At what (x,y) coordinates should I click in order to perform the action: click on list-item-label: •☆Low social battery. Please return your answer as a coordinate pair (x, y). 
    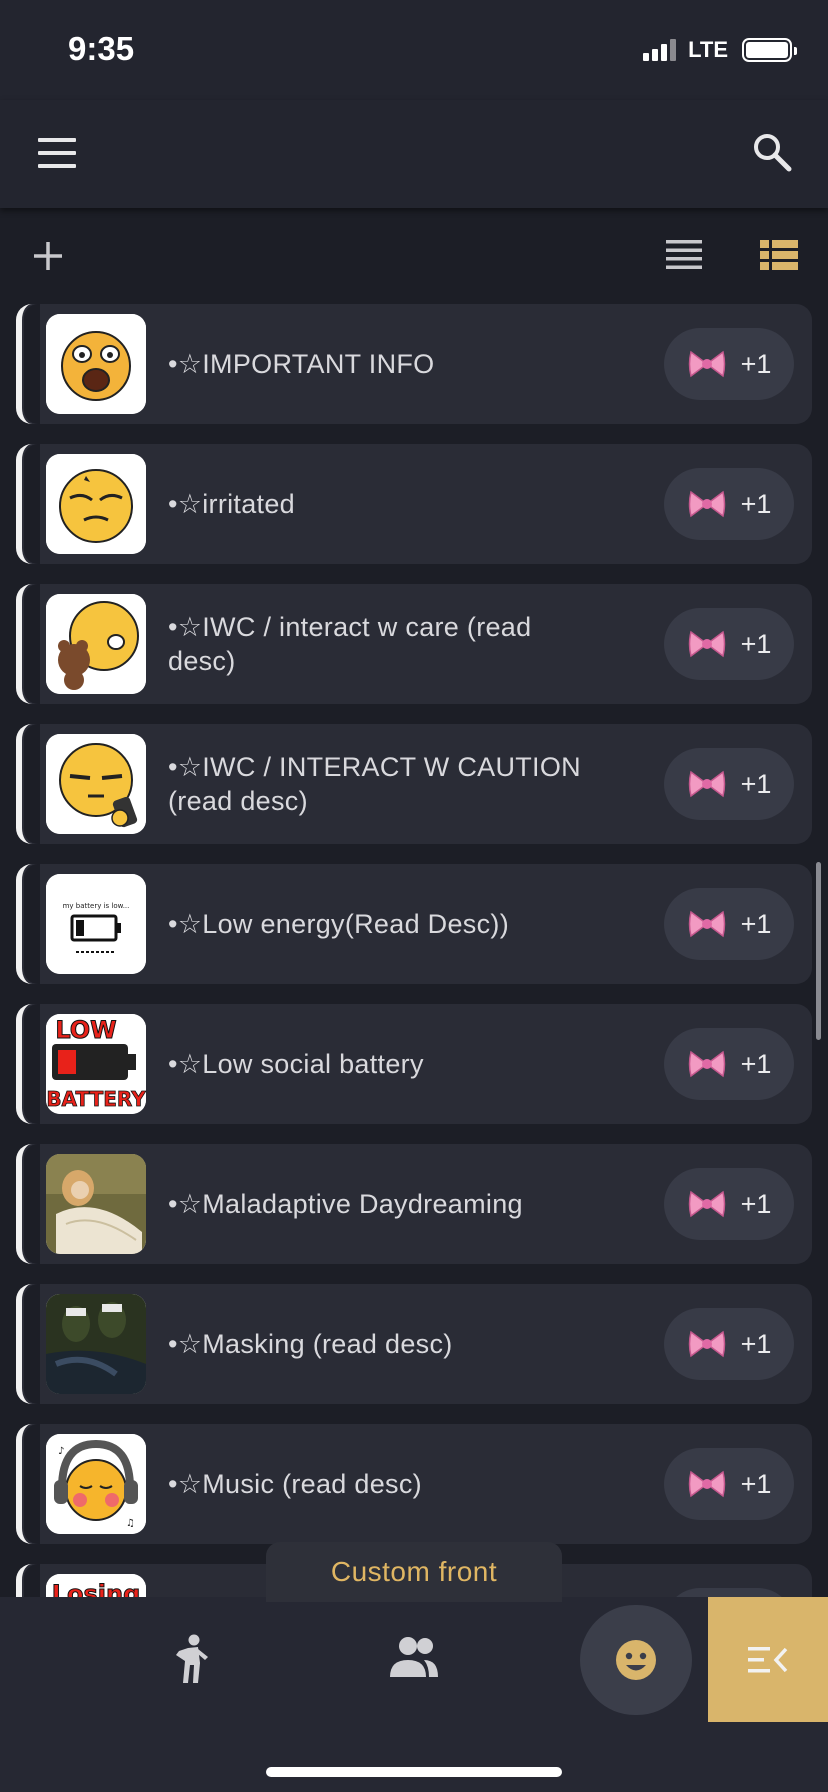
    Looking at the image, I should click on (296, 1064).